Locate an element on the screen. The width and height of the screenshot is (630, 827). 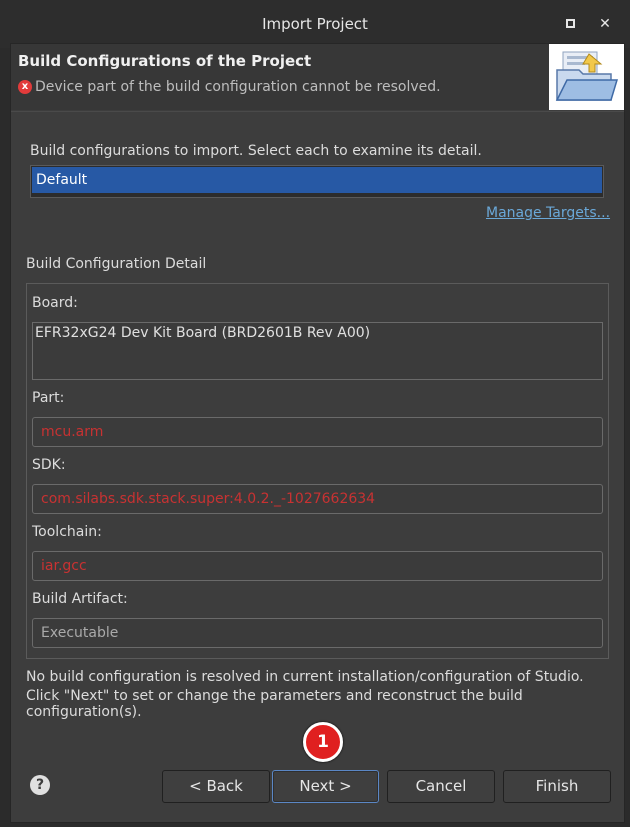
part-label: Part: is located at coordinates (48, 398).